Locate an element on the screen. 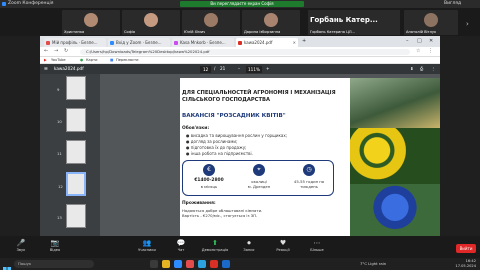 Image resolution: width=480 pixels, height=270 pixels. pdf-file-name: kawa2024.pdf is located at coordinates (69, 68).